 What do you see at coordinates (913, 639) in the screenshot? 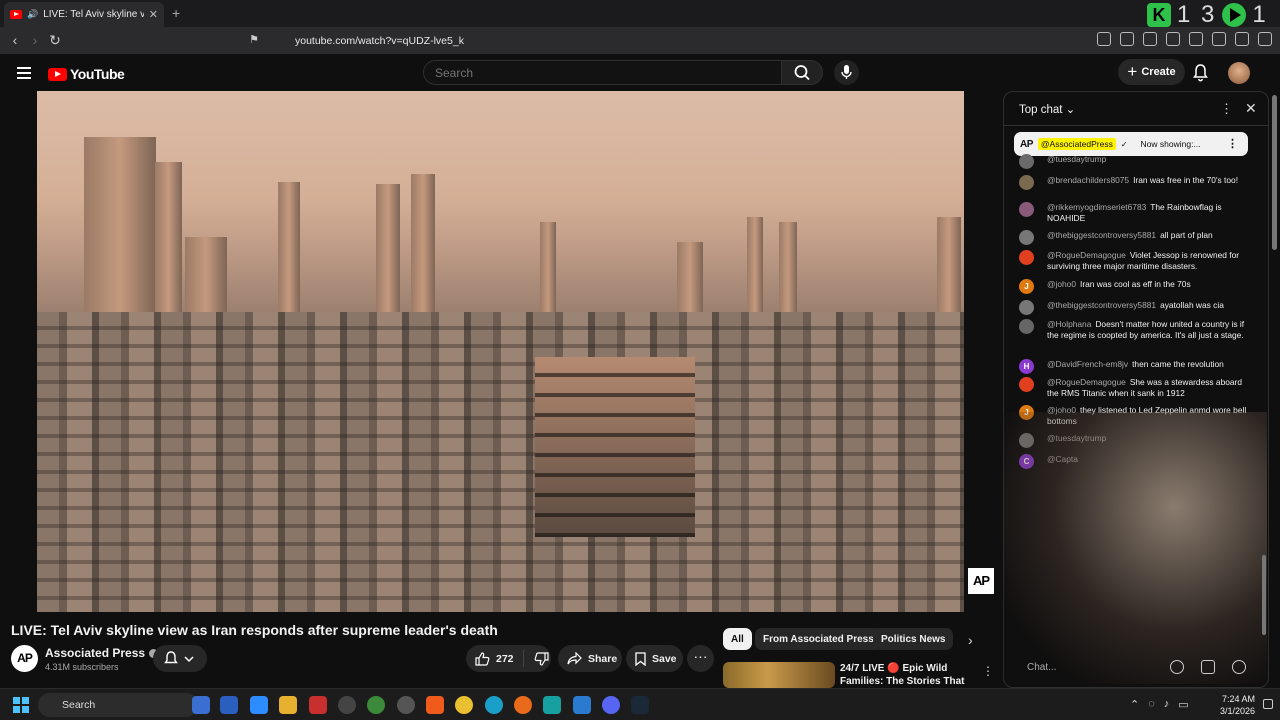
I see `chip-politics-news: Politics News` at bounding box center [913, 639].